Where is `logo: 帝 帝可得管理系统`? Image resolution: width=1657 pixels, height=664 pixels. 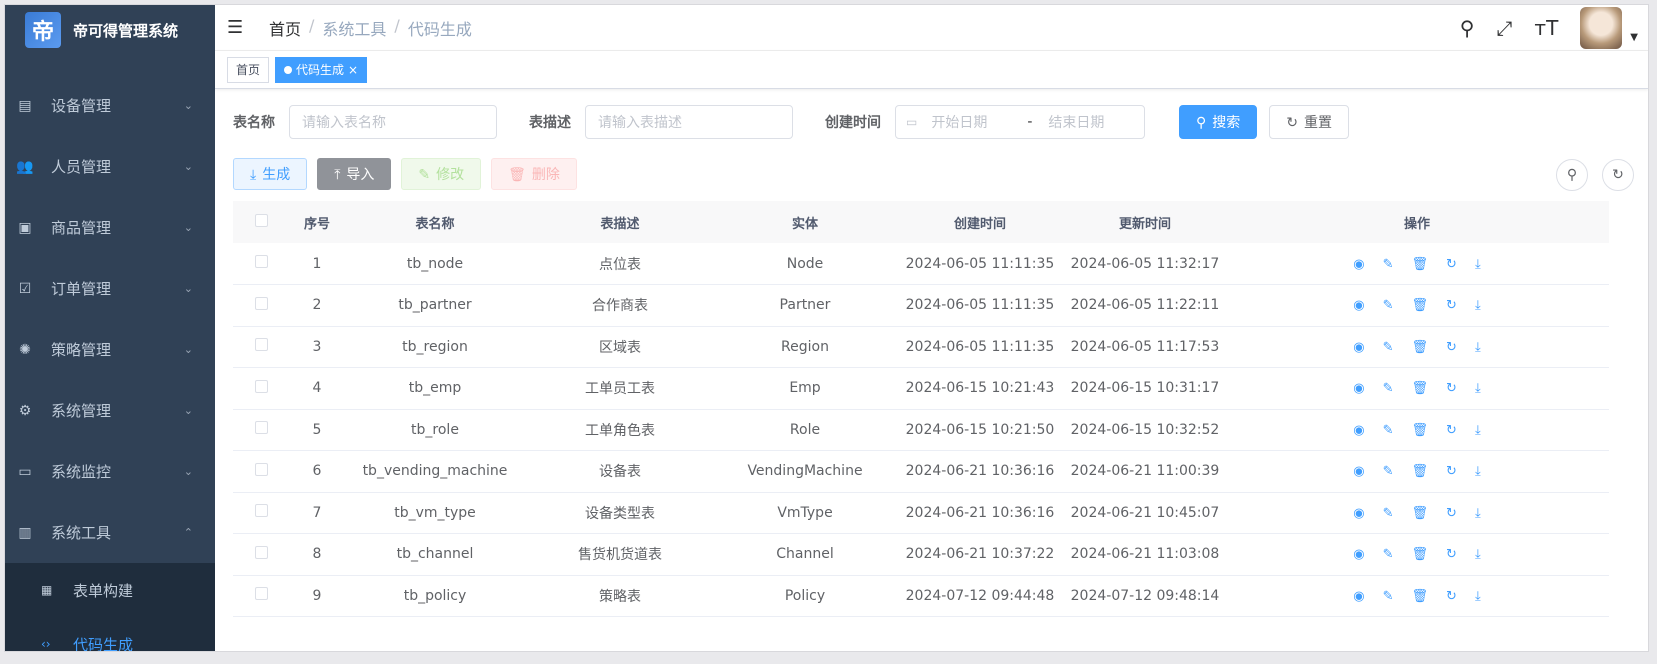 logo: 帝 帝可得管理系统 is located at coordinates (110, 30).